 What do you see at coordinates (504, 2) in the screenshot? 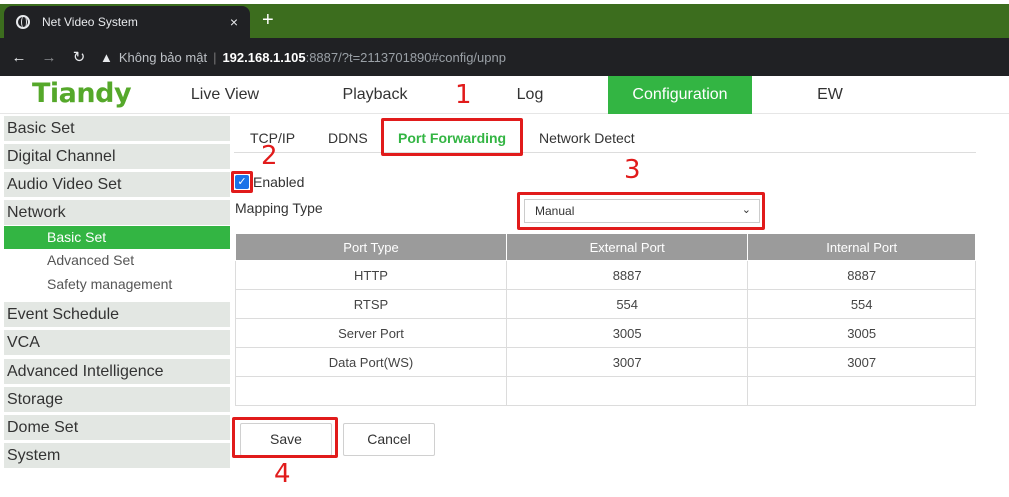
I see `tab-bar-top-border` at bounding box center [504, 2].